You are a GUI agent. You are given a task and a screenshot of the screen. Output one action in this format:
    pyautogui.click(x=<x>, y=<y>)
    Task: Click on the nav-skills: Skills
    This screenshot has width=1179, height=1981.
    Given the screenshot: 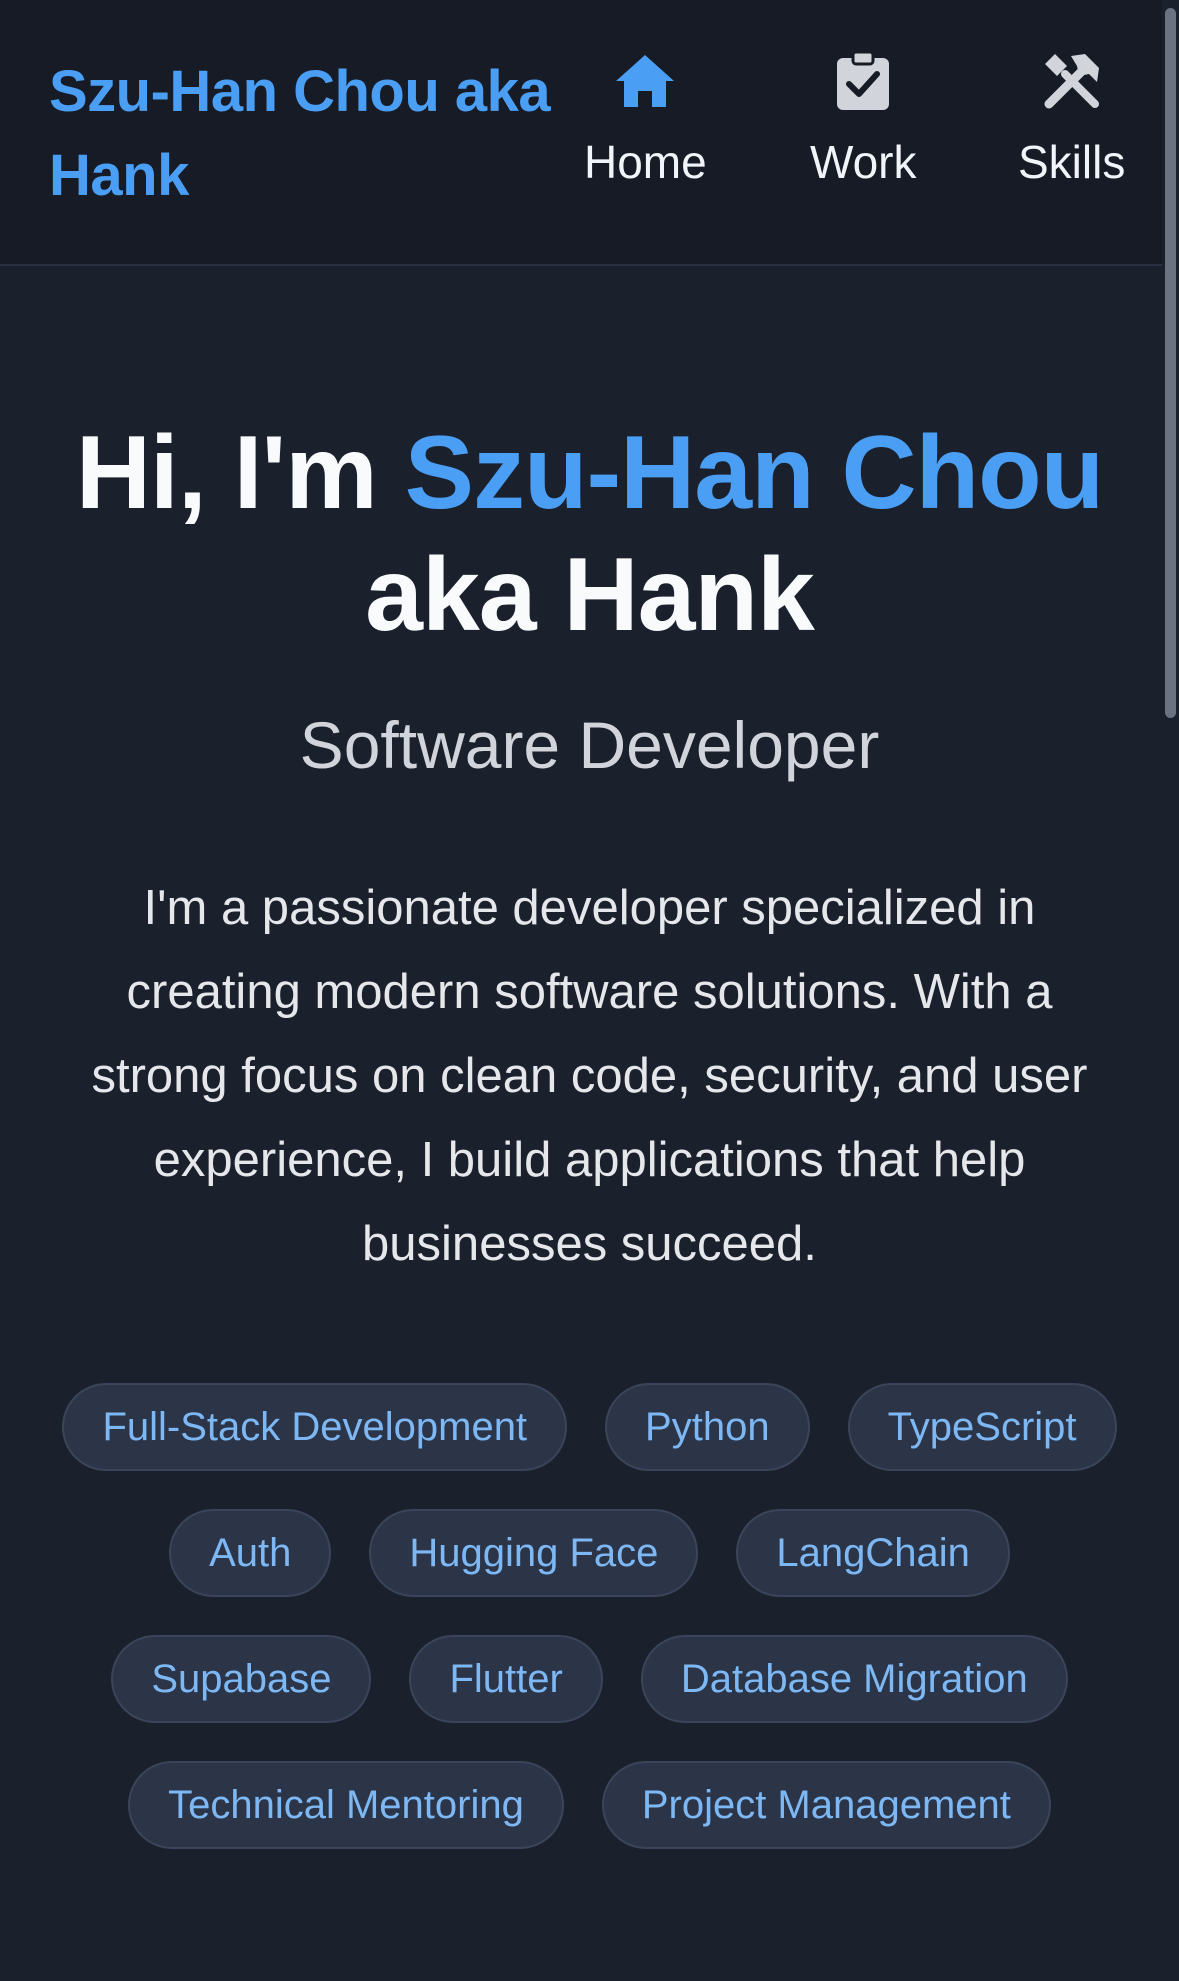 What is the action you would take?
    pyautogui.click(x=1071, y=119)
    